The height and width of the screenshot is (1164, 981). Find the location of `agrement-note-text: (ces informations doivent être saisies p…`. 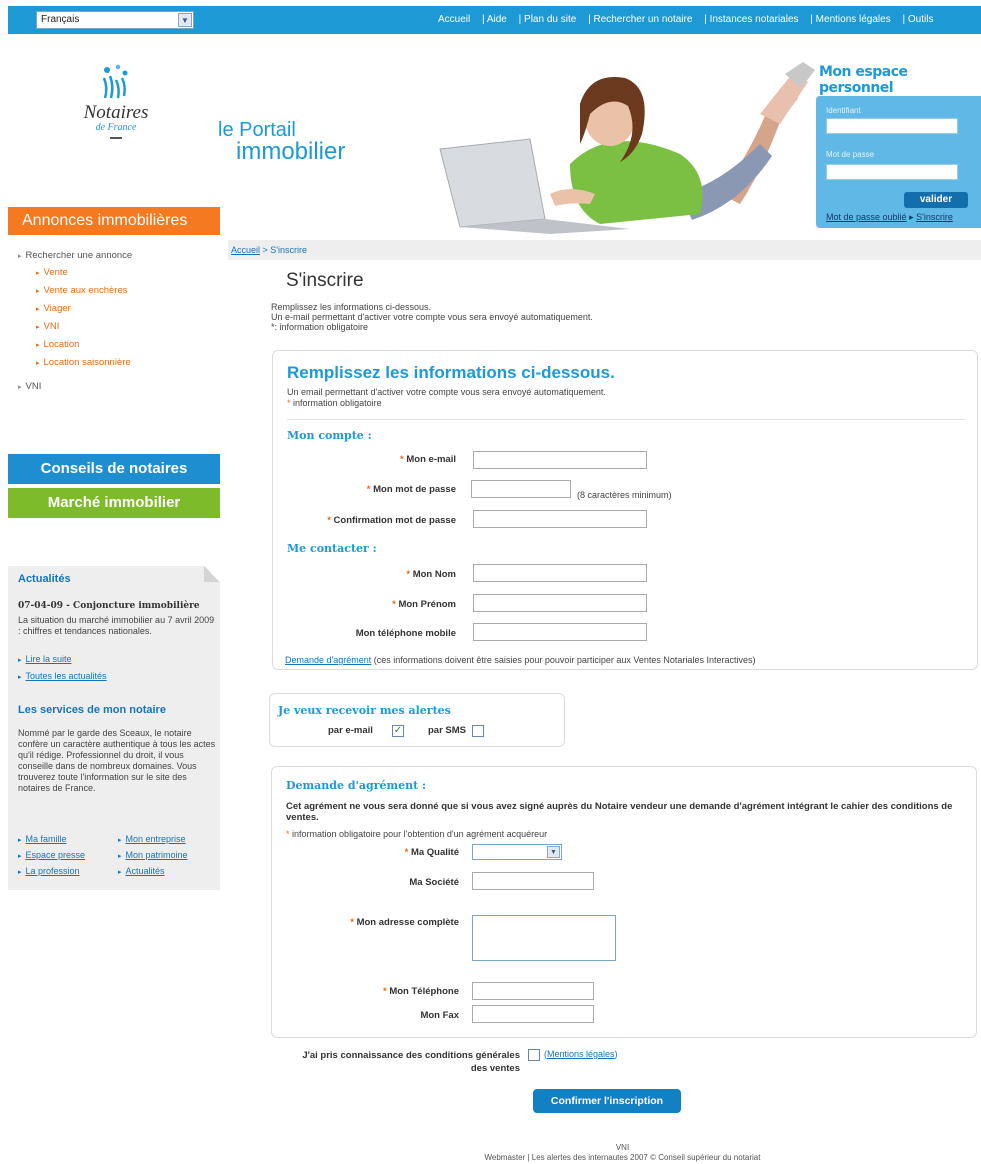

agrement-note-text: (ces informations doivent être saisies p… is located at coordinates (563, 660).